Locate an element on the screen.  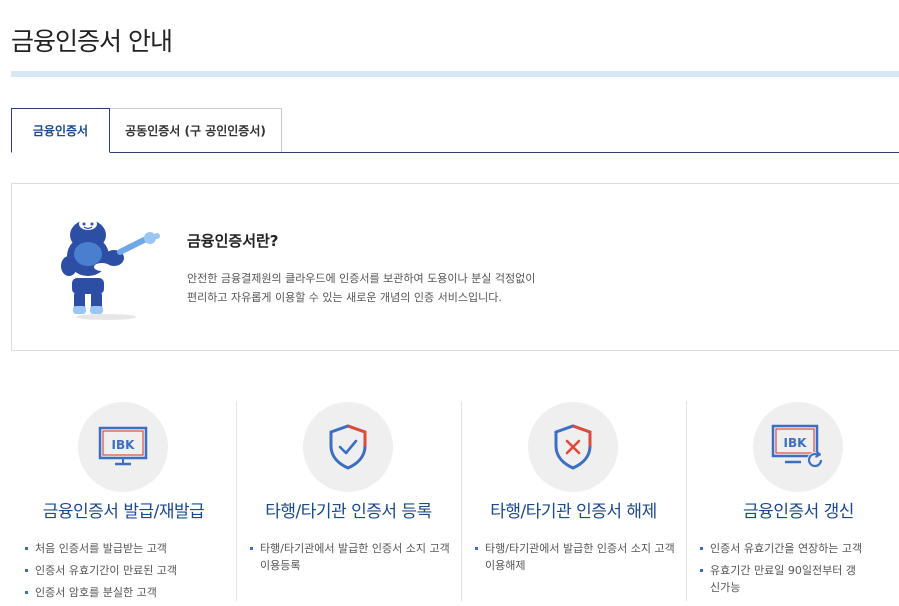
intro-heading: 금융인증서란? is located at coordinates (233, 241).